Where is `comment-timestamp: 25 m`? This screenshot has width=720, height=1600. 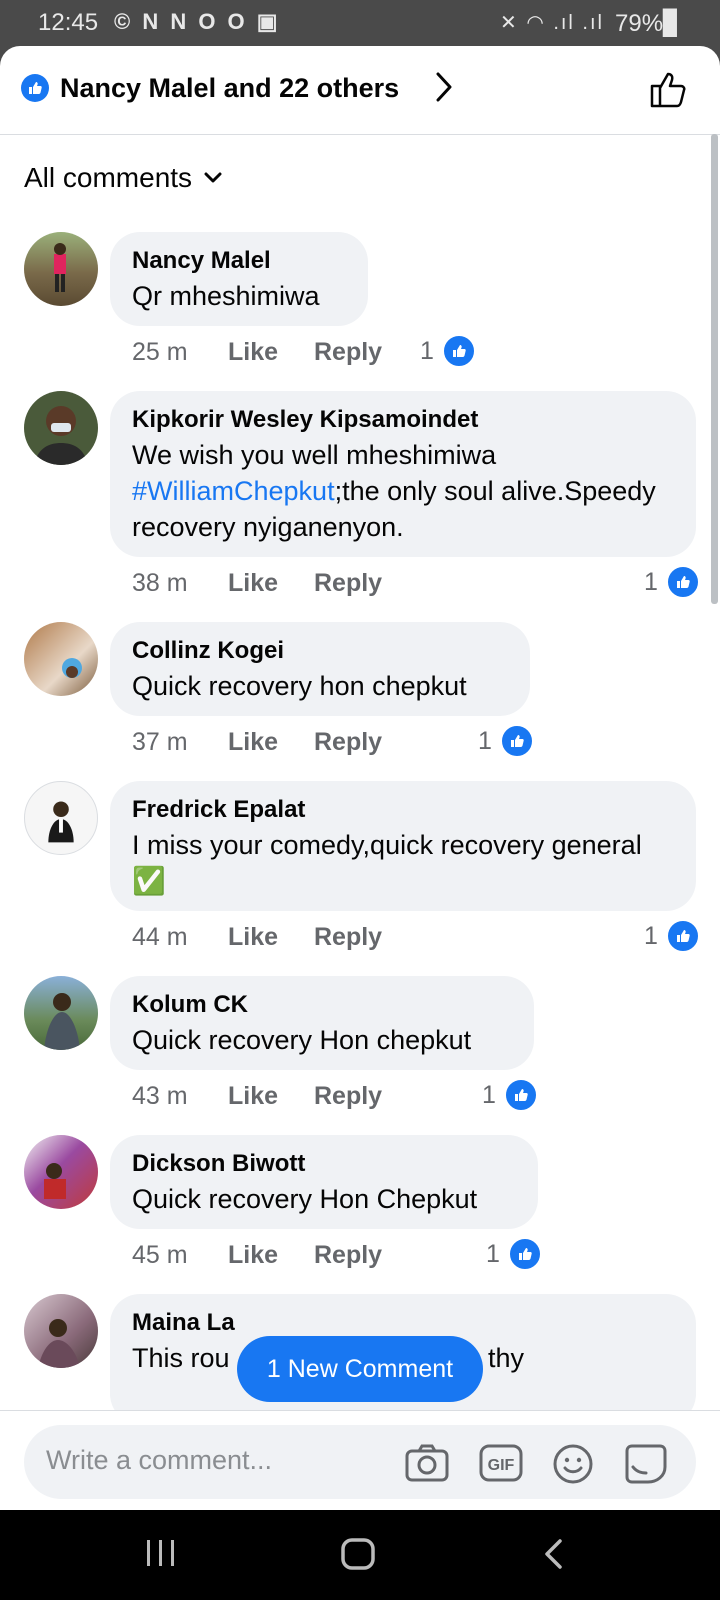 comment-timestamp: 25 m is located at coordinates (160, 352).